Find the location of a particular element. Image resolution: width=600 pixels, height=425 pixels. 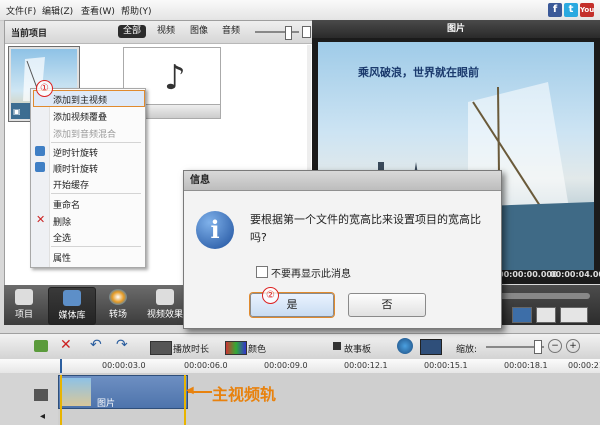

annotation-circle-1: ① is located at coordinates (44, 88).